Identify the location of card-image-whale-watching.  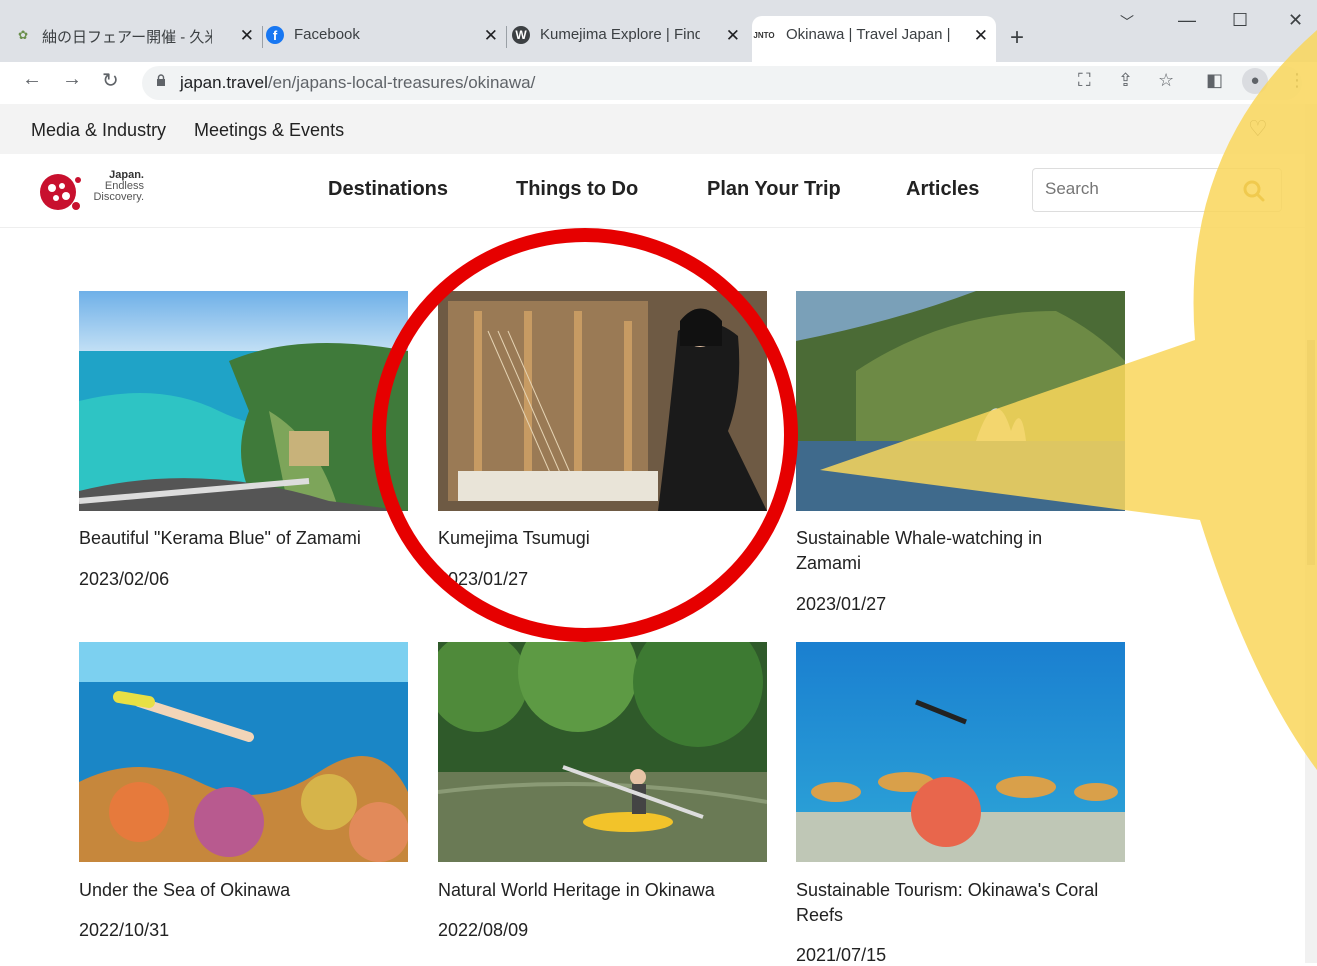
(960, 401).